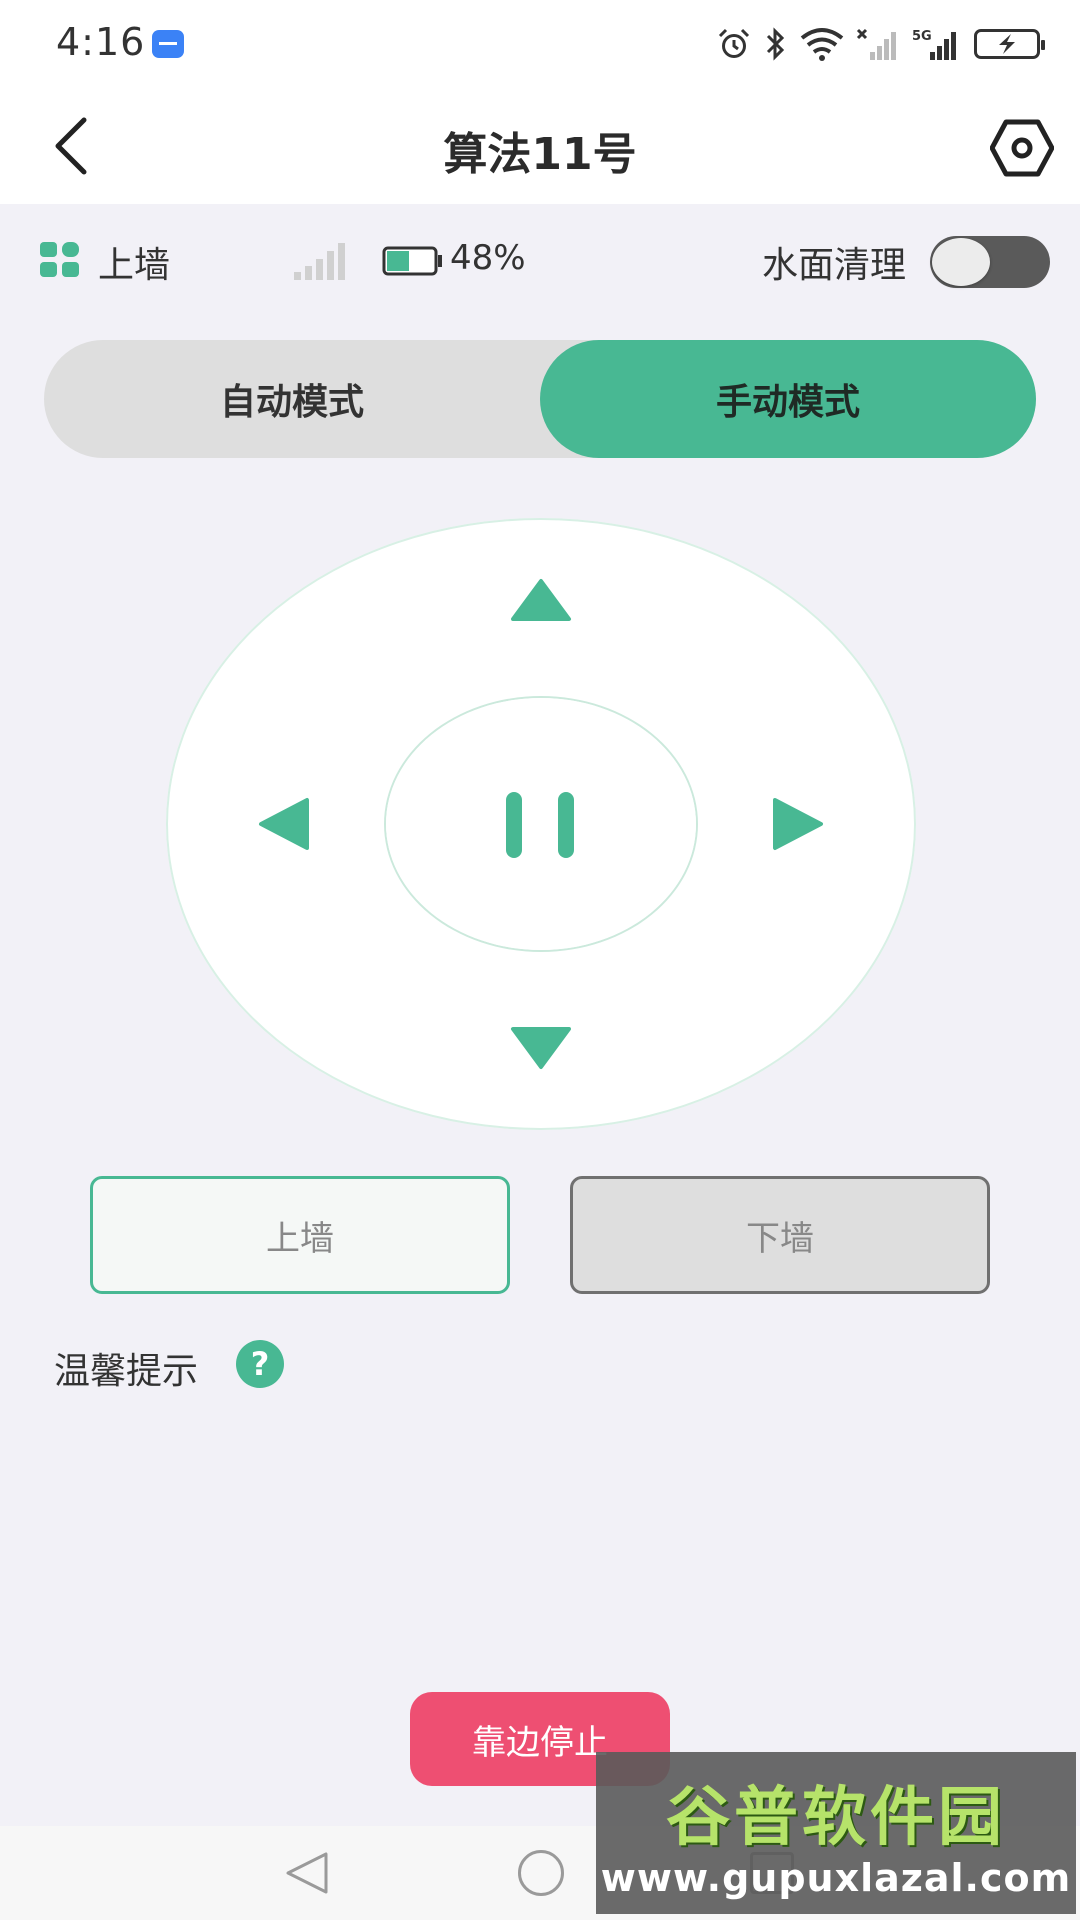 The height and width of the screenshot is (1920, 1080). Describe the element at coordinates (961, 262) in the screenshot. I see `toggle-knob` at that location.